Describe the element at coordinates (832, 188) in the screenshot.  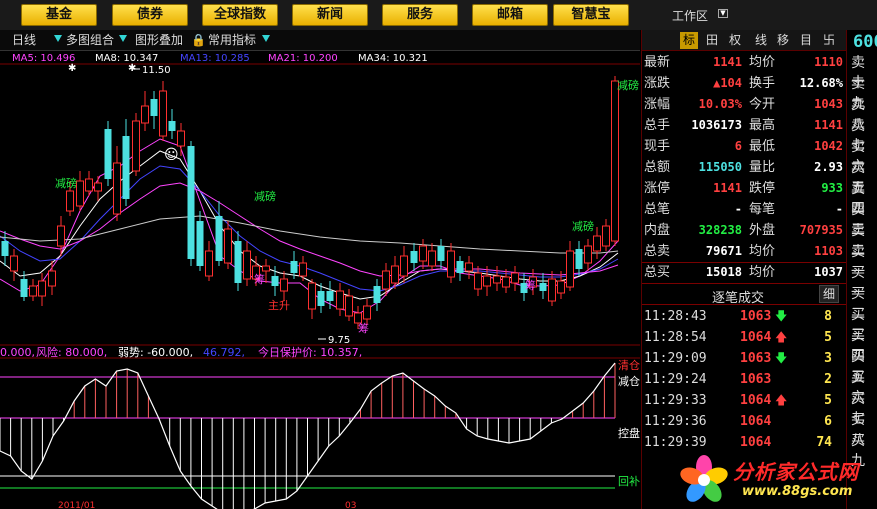
I see `quote-value: 933` at that location.